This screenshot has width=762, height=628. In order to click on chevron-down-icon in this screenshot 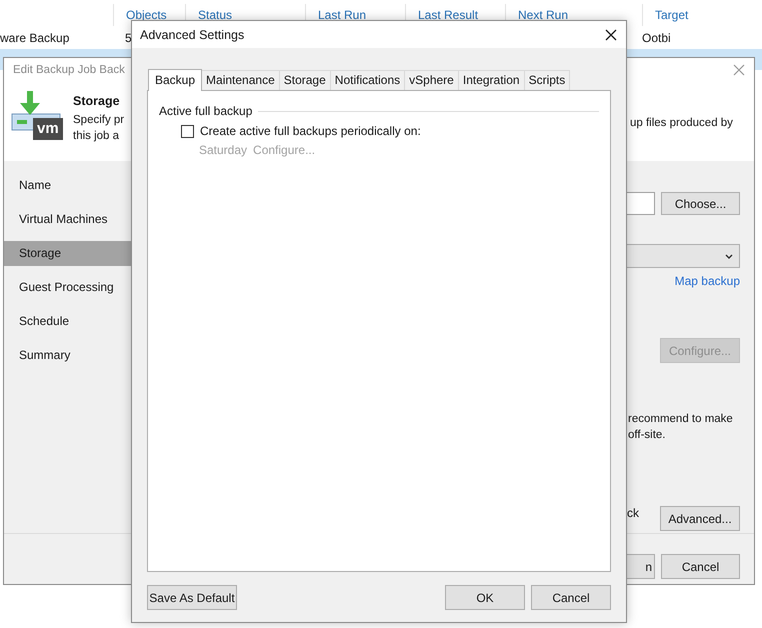, I will do `click(729, 256)`.